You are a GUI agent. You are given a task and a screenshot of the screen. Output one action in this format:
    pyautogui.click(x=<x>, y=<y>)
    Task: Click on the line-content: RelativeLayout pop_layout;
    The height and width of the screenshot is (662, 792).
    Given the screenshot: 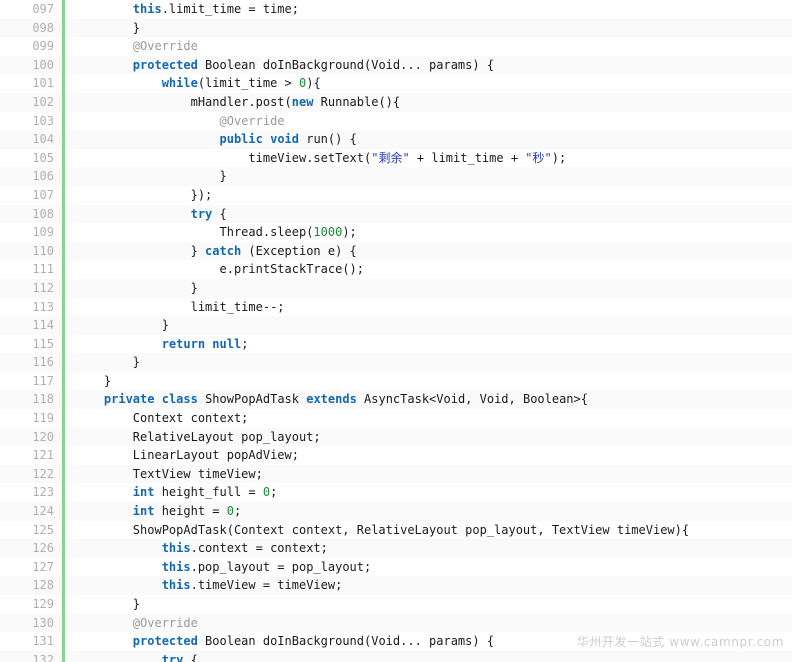 What is the action you would take?
    pyautogui.click(x=427, y=437)
    